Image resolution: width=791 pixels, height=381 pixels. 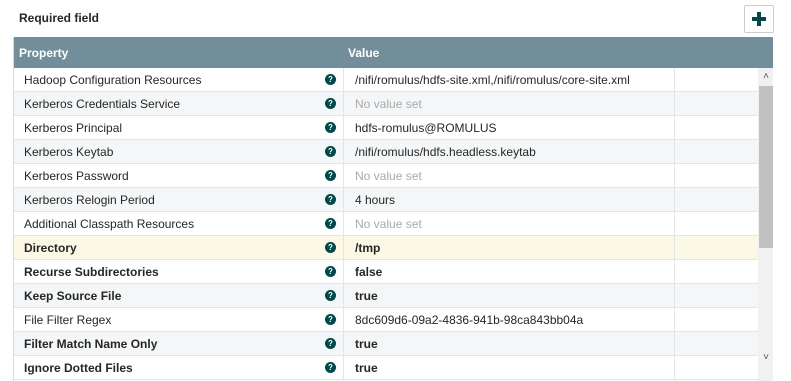 What do you see at coordinates (113, 80) in the screenshot?
I see `property-name: Hadoop Configuration Resources` at bounding box center [113, 80].